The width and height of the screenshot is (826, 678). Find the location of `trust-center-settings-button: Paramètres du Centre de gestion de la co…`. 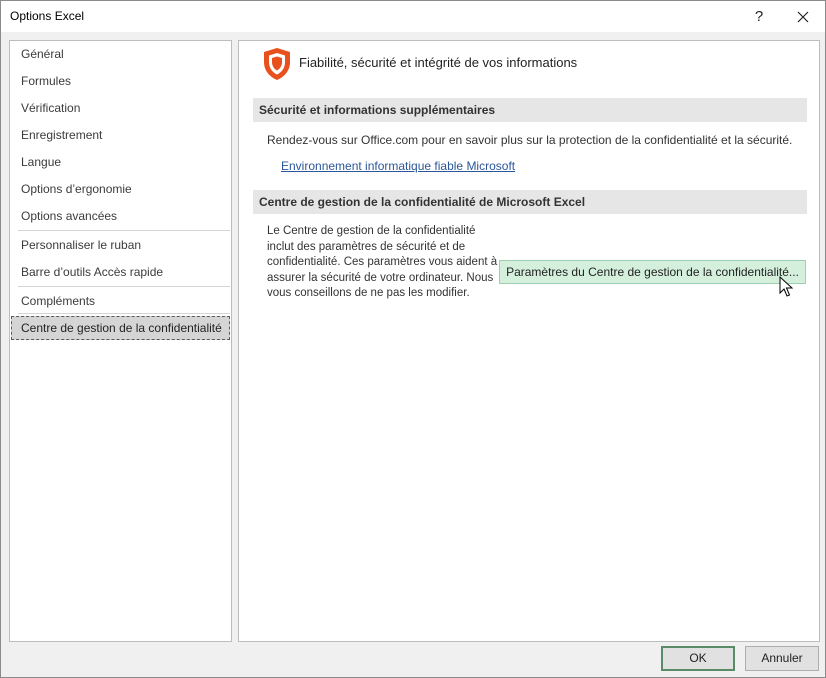

trust-center-settings-button: Paramètres du Centre de gestion de la co… is located at coordinates (652, 272).